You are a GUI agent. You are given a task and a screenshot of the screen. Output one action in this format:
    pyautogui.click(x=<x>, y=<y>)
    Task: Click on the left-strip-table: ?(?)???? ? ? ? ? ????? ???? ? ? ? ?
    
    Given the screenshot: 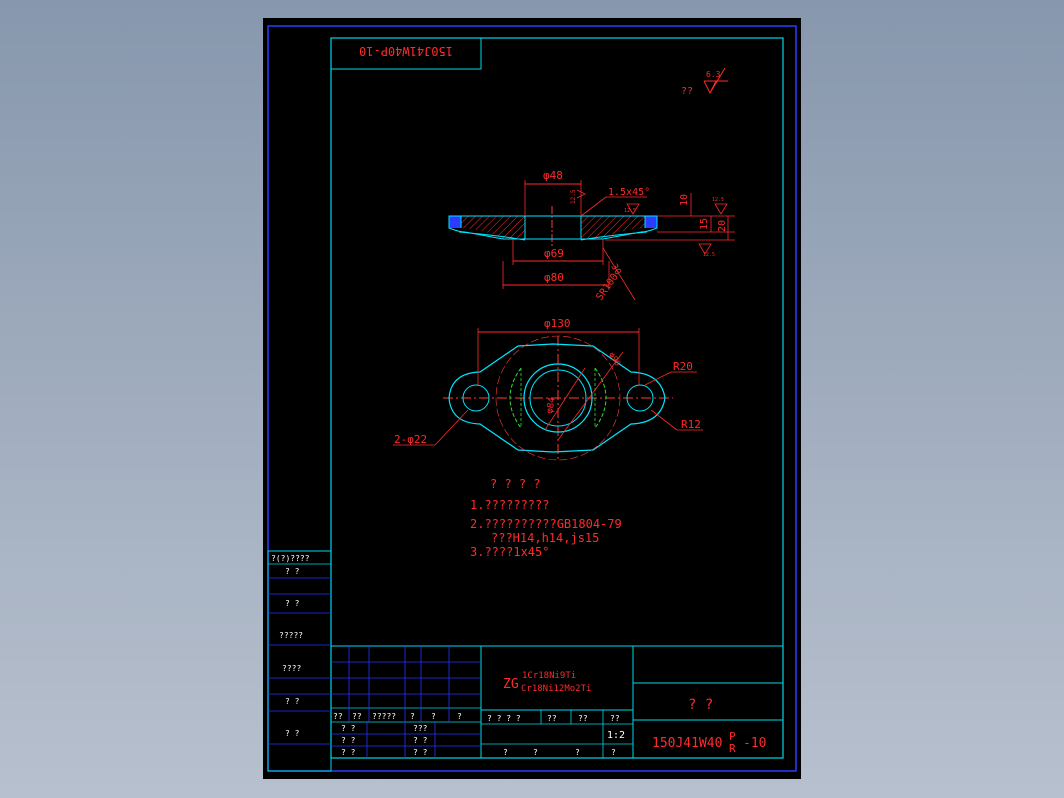 What is the action you would take?
    pyautogui.click(x=299, y=661)
    